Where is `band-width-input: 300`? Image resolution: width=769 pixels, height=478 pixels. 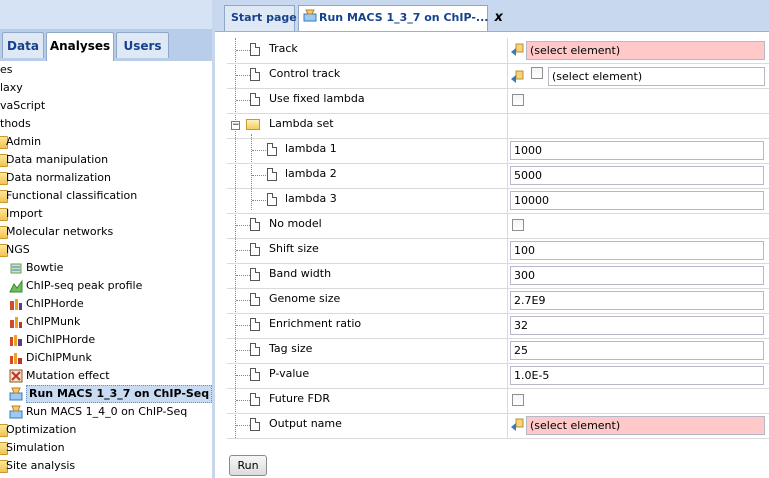 band-width-input: 300 is located at coordinates (637, 275).